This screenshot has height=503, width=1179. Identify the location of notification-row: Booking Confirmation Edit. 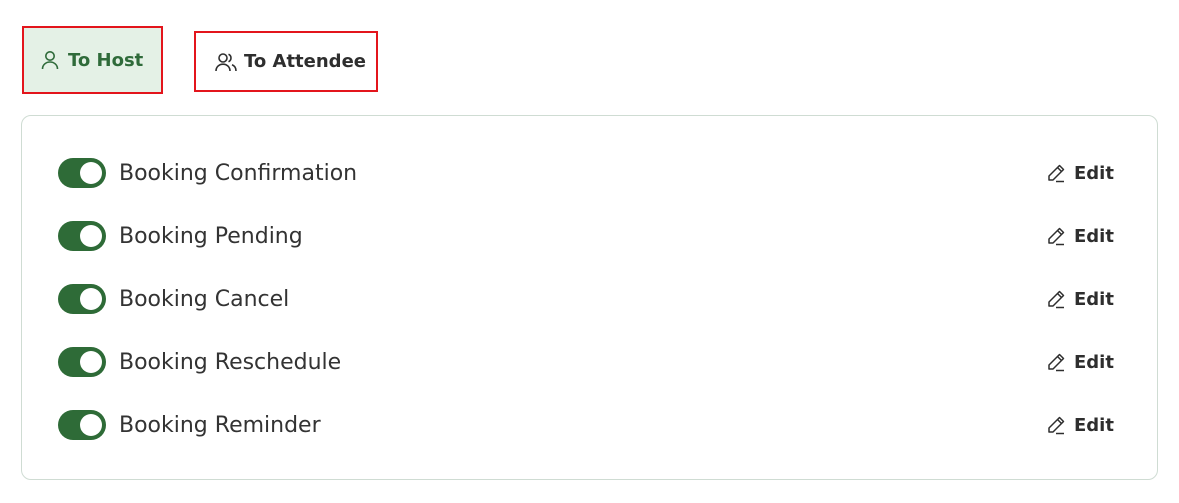
(589, 173).